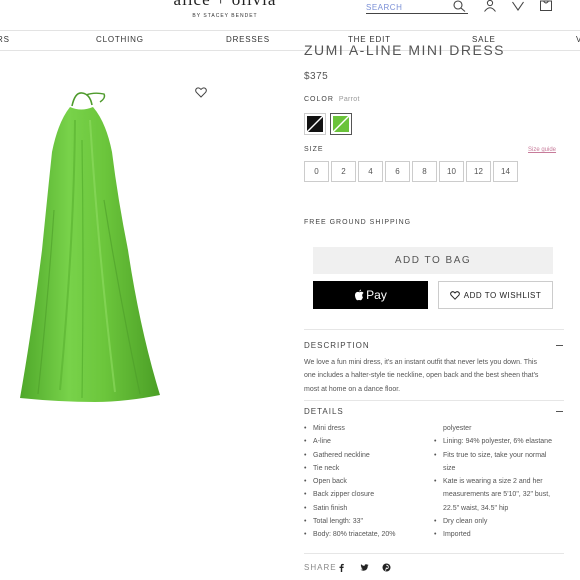 This screenshot has width=580, height=580. What do you see at coordinates (406, 6) in the screenshot?
I see `search-input` at bounding box center [406, 6].